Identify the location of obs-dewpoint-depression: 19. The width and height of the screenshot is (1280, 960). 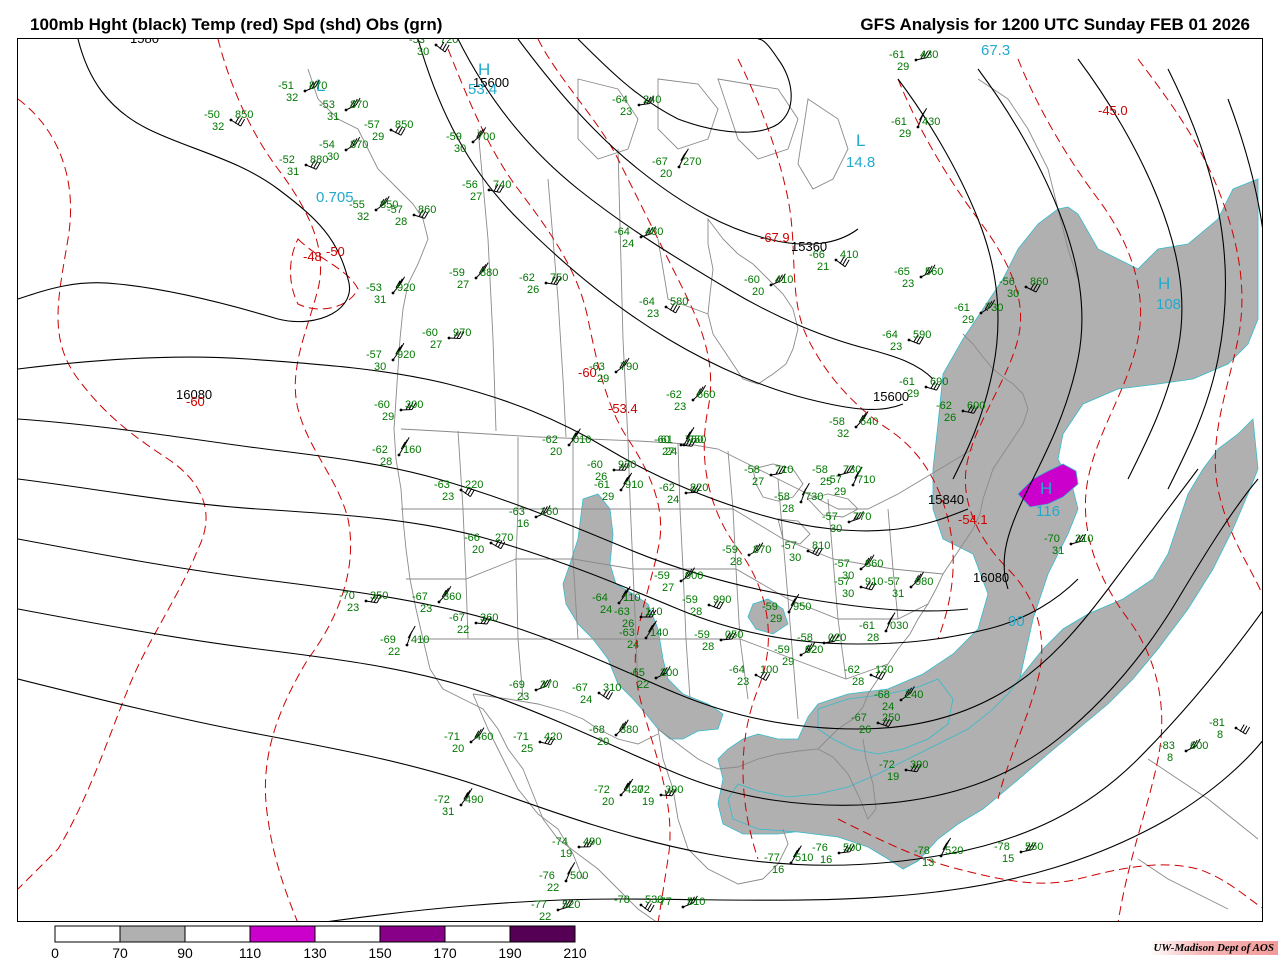
(566, 854).